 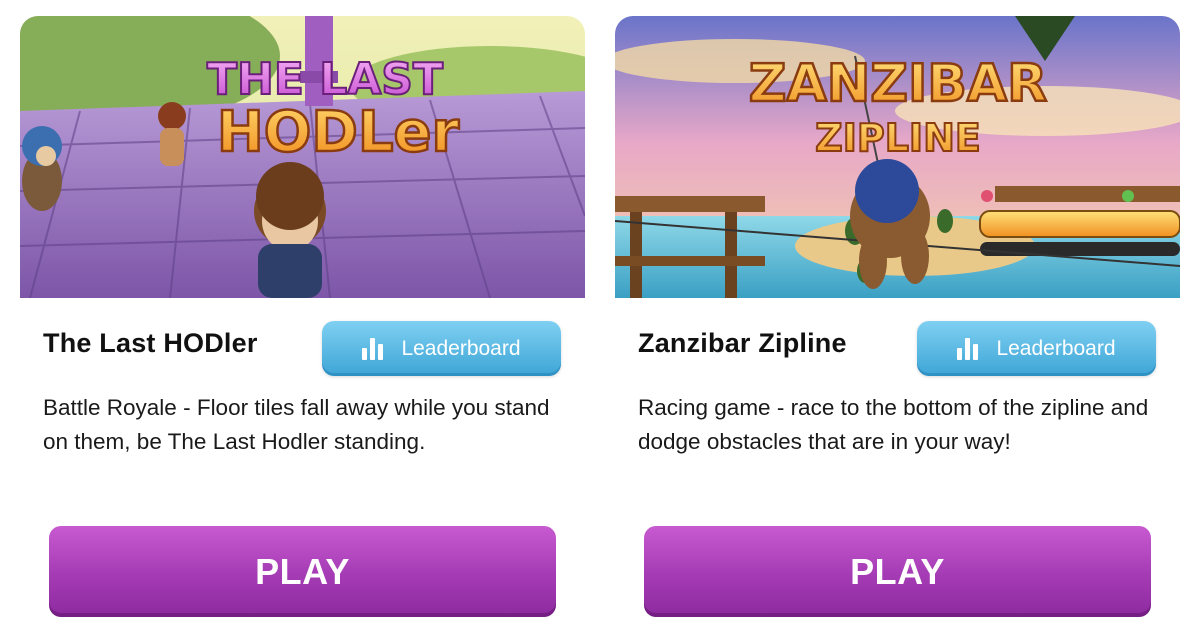 What do you see at coordinates (898, 138) in the screenshot?
I see `thumbnail-logo-line-2: ZIPLINE` at bounding box center [898, 138].